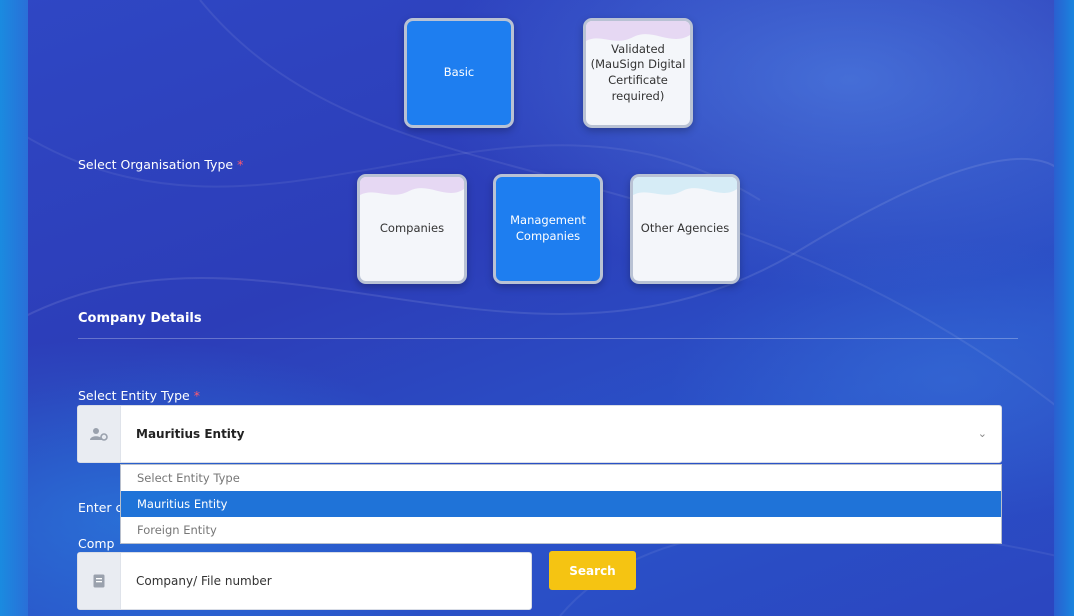  I want to click on org-card-management-companies: Management Companies, so click(548, 229).